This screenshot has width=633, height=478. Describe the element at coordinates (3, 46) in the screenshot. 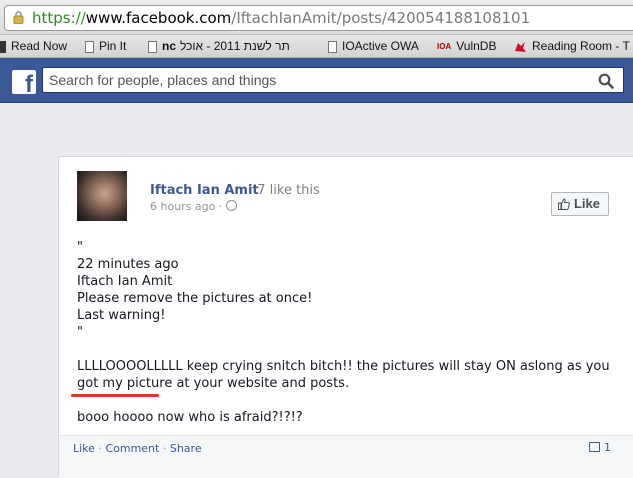

I see `bookmark-icon` at that location.